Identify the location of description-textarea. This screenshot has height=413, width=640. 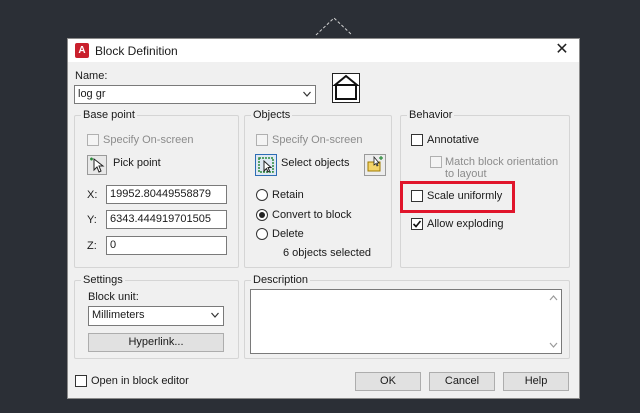
(406, 321).